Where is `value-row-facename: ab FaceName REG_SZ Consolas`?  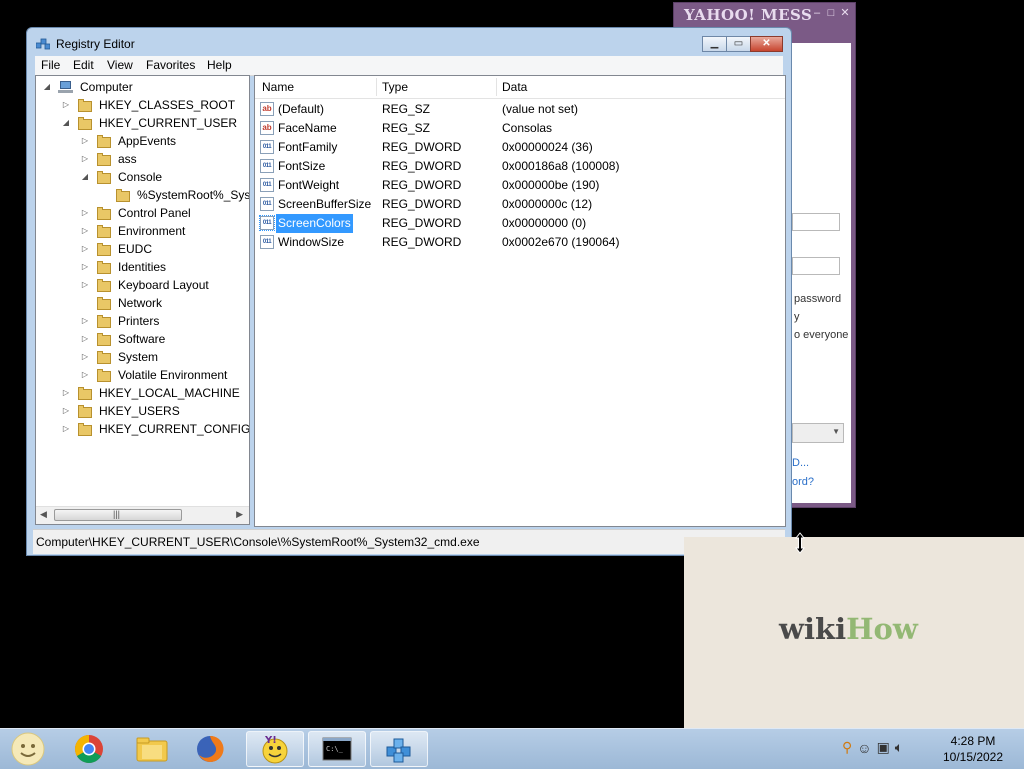
value-row-facename: ab FaceName REG_SZ Consolas is located at coordinates (520, 128).